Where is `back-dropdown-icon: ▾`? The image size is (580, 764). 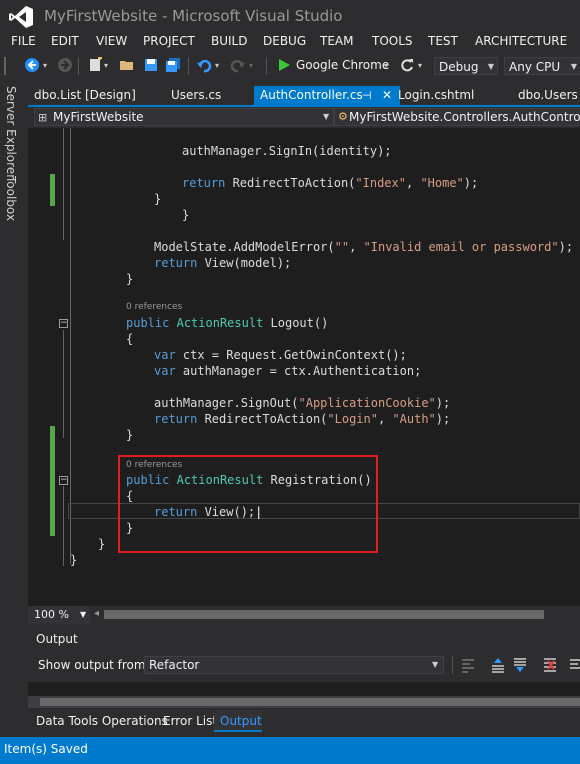 back-dropdown-icon: ▾ is located at coordinates (45, 65).